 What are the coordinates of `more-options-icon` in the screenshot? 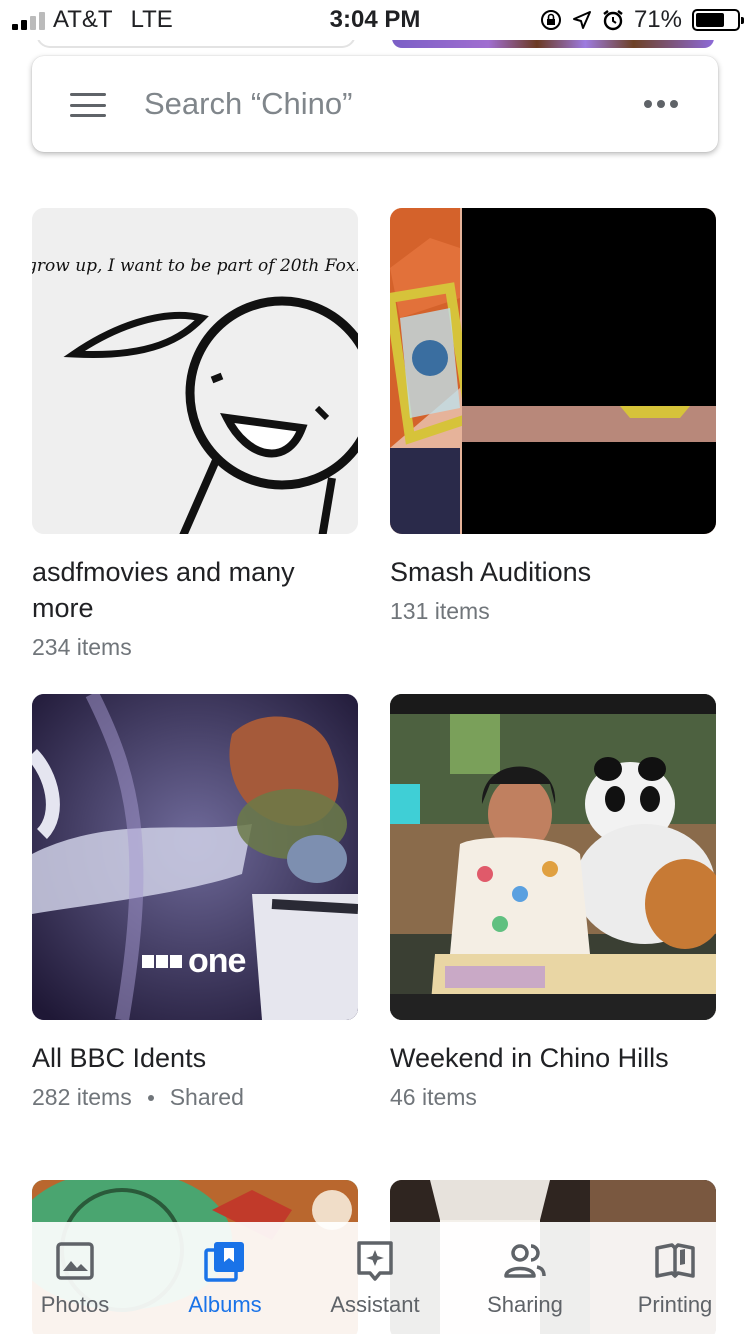 It's located at (661, 104).